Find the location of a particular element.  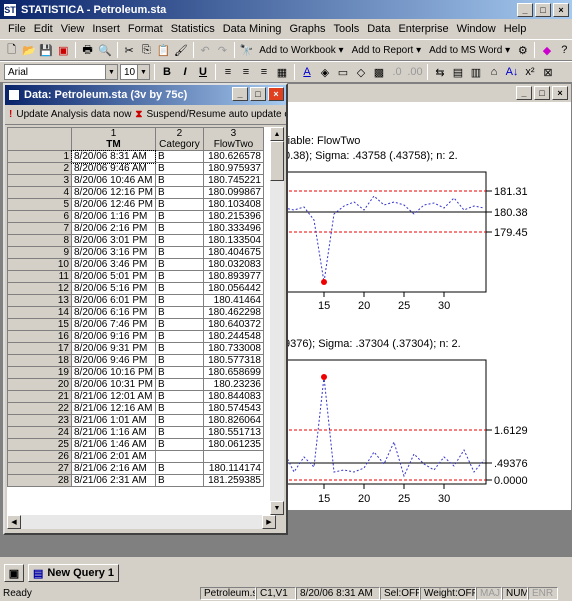

cell-flowtwo: 180.733008 is located at coordinates (233, 348).